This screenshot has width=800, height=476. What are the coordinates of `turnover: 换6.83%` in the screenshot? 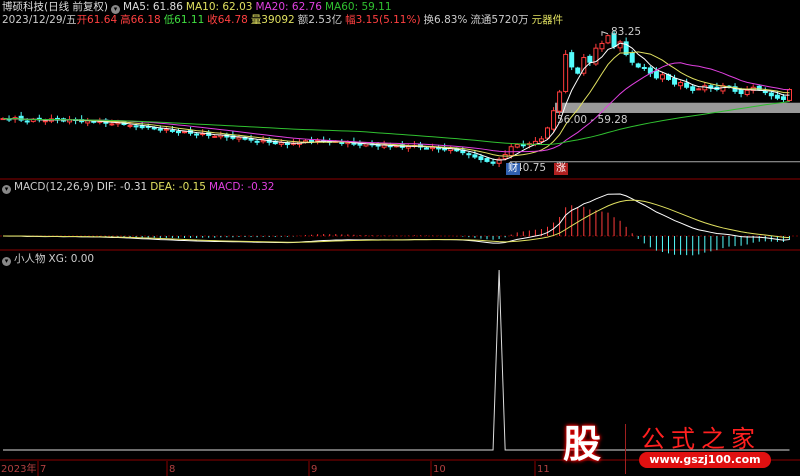 It's located at (445, 20).